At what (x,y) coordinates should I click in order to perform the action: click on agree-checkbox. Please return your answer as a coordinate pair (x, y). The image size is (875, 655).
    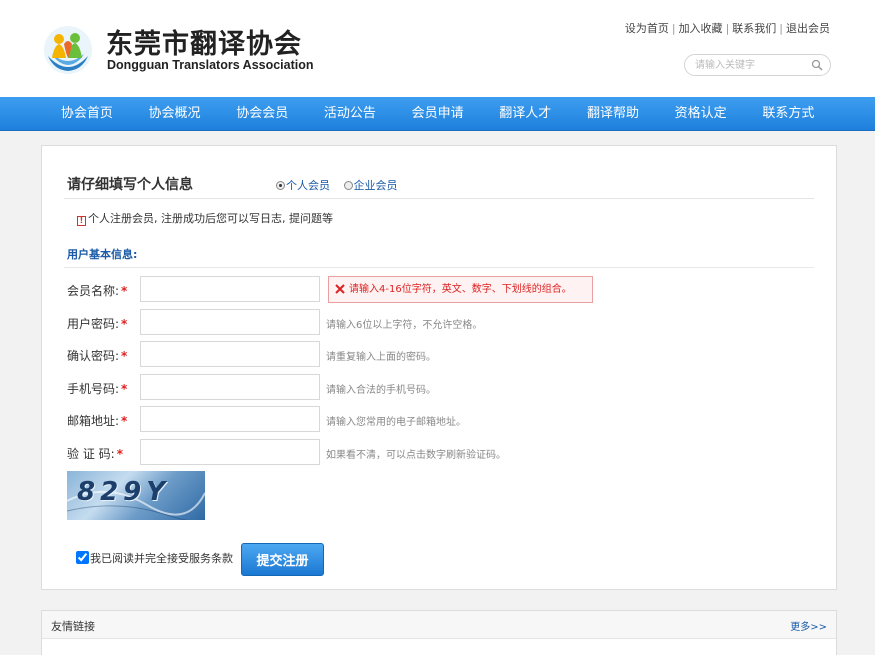
    Looking at the image, I should click on (82, 557).